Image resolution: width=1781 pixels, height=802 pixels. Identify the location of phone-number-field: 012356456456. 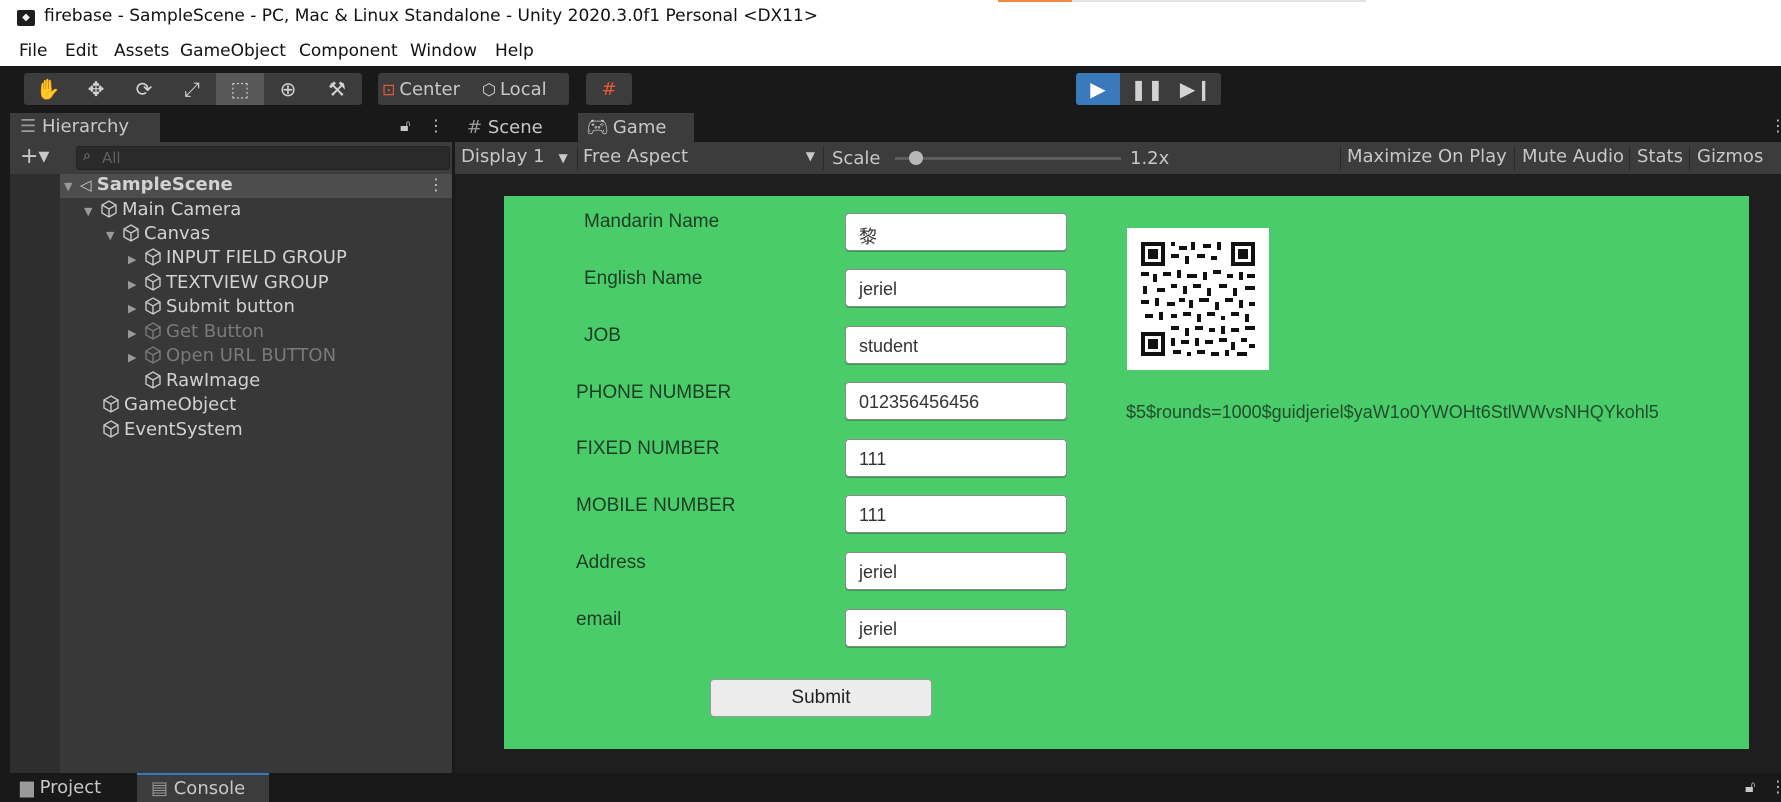
(956, 401).